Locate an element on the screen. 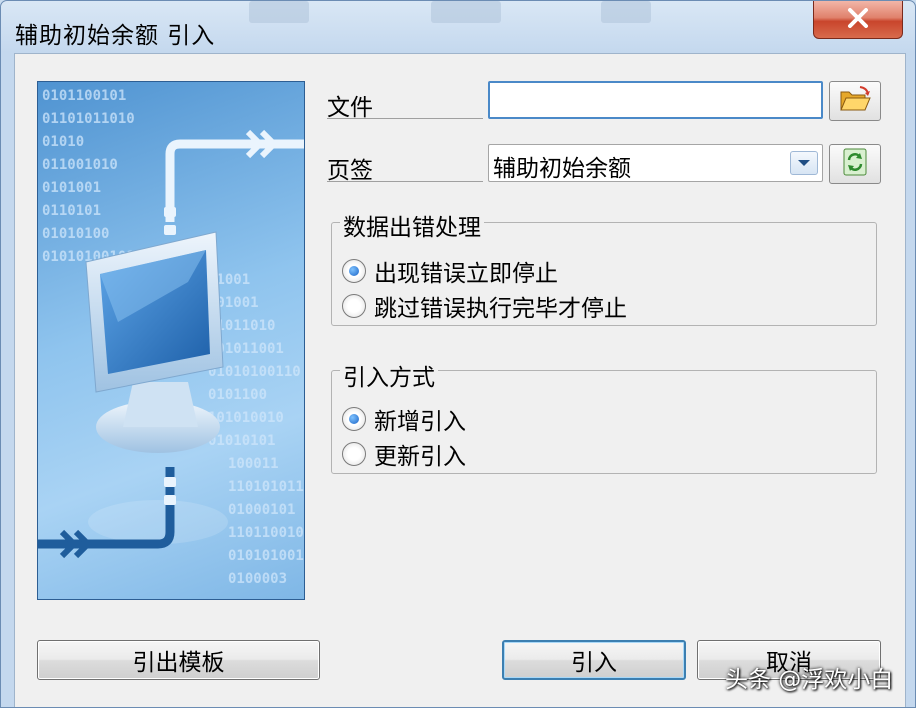 Image resolution: width=916 pixels, height=708 pixels. close-button is located at coordinates (858, 20).